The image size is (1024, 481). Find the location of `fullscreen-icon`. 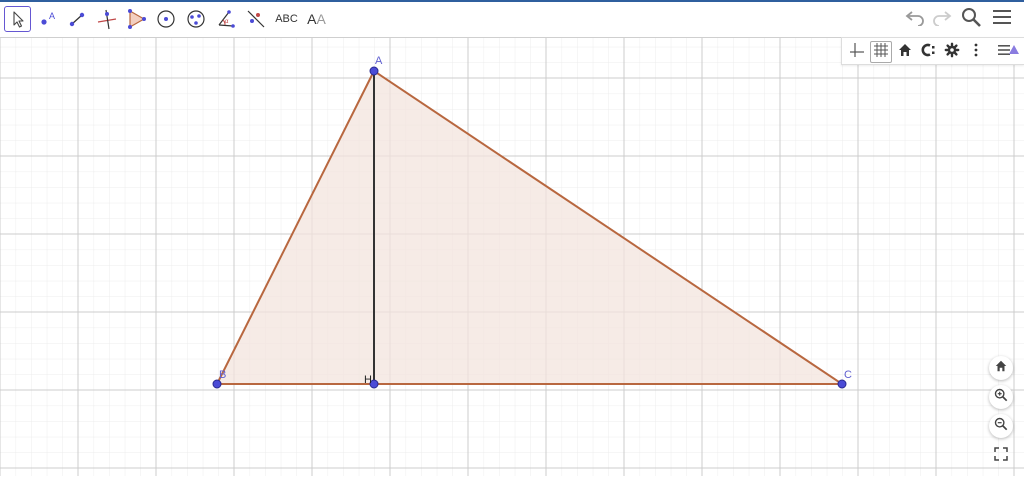

fullscreen-icon is located at coordinates (1001, 456).